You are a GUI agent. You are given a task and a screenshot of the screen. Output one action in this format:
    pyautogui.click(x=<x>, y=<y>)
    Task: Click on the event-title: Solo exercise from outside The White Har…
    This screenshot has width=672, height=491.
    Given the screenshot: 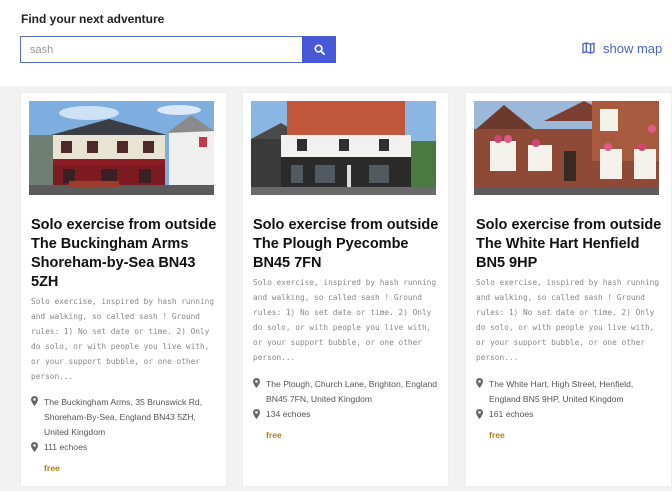 What is the action you would take?
    pyautogui.click(x=571, y=244)
    